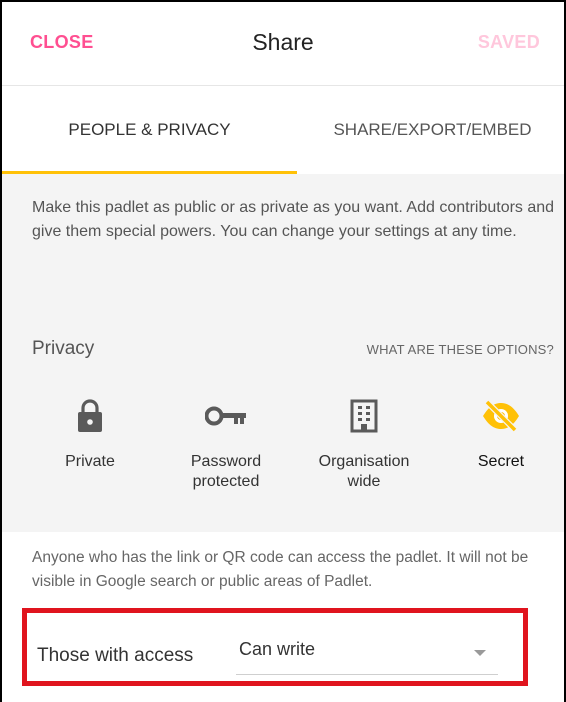 This screenshot has width=566, height=702. I want to click on privacy-option-private: Private, so click(90, 431).